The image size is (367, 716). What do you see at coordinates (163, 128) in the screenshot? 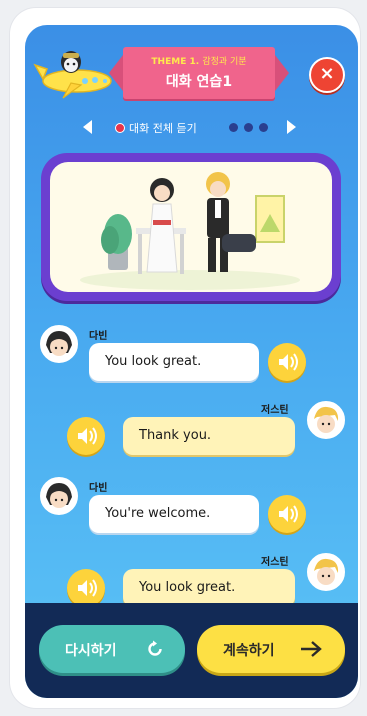
I see `listen-all-label: 대화 전체 듣기` at bounding box center [163, 128].